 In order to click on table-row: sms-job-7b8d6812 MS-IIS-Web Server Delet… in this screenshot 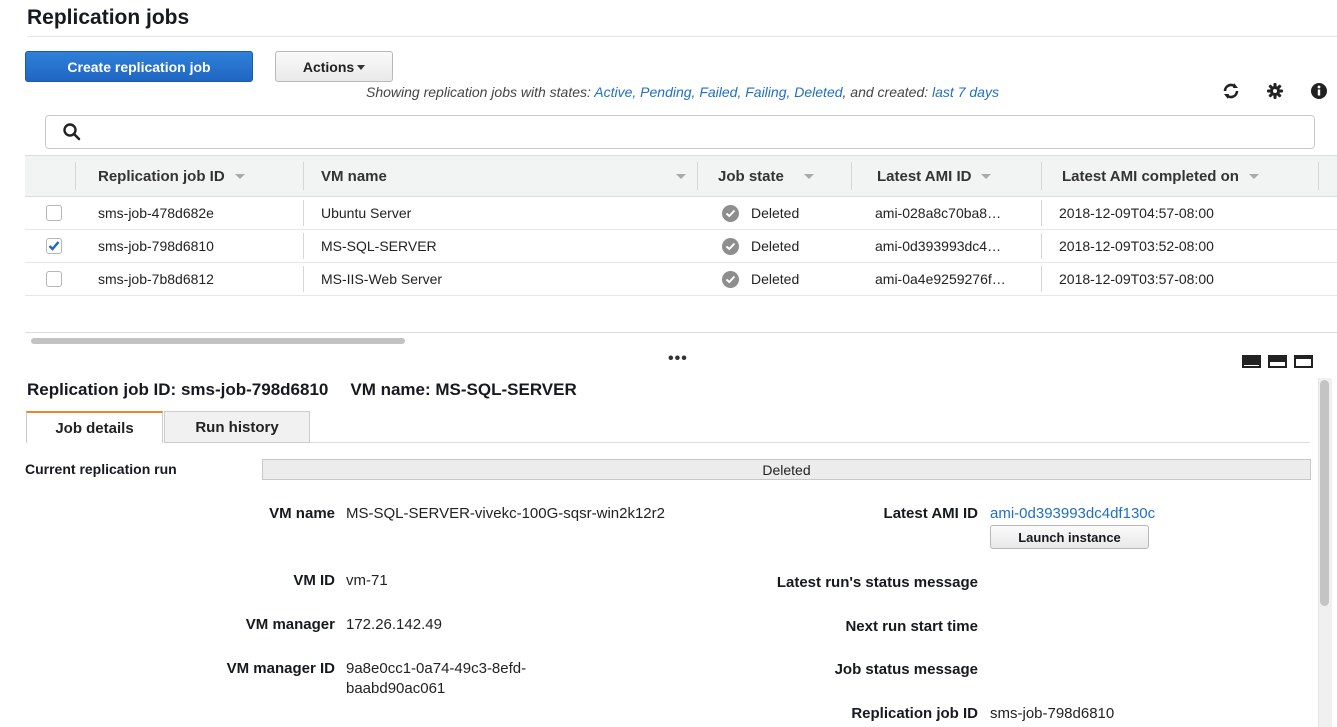, I will do `click(681, 279)`.